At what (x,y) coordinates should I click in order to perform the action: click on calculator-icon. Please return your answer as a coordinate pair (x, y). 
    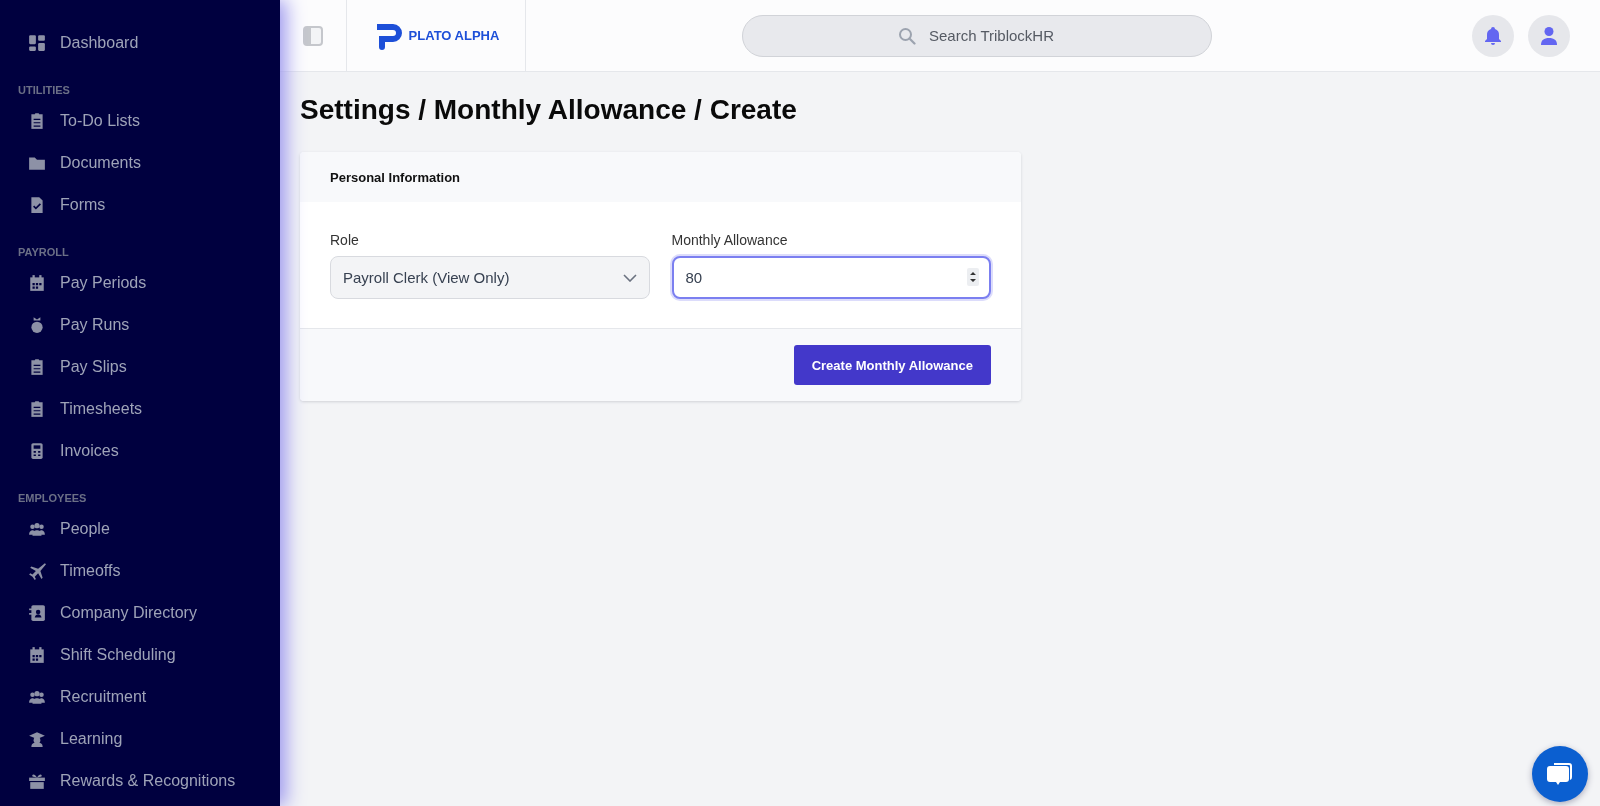
    Looking at the image, I should click on (37, 451).